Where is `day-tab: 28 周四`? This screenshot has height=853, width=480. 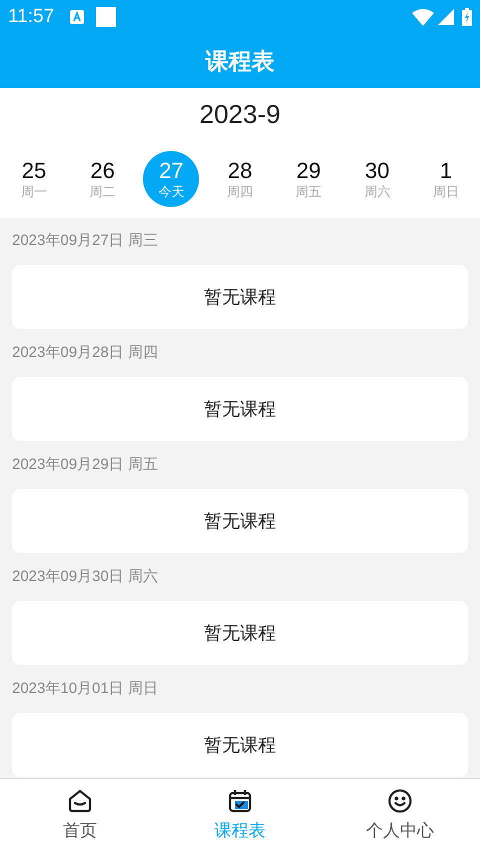 day-tab: 28 周四 is located at coordinates (240, 179).